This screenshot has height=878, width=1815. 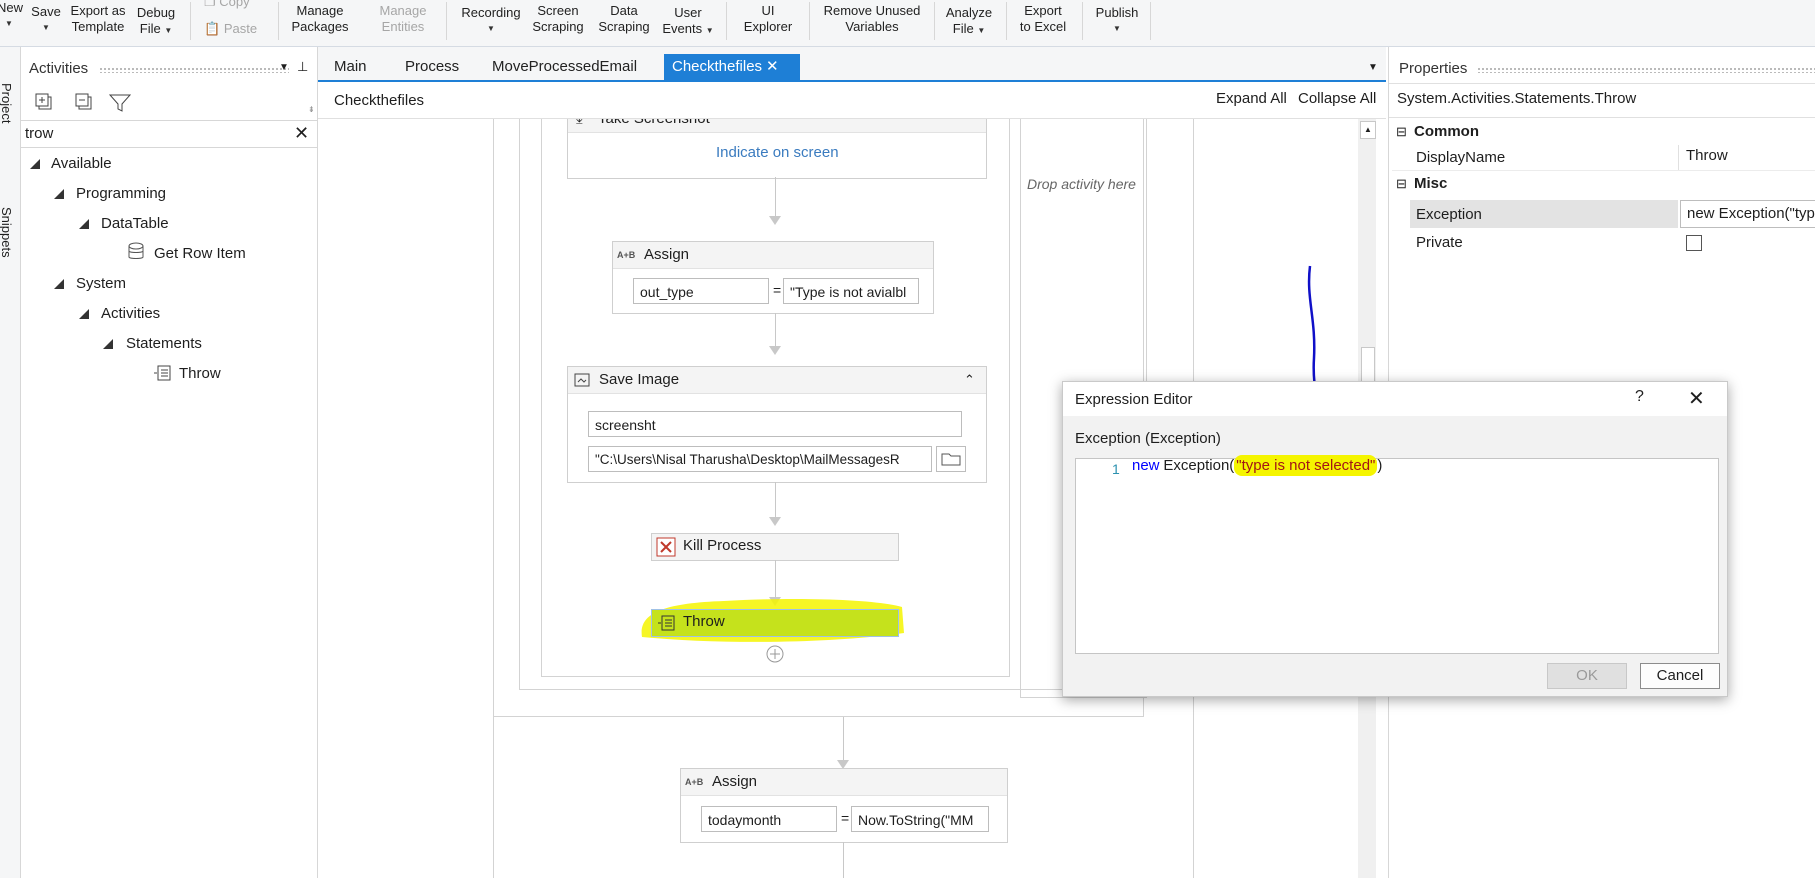 I want to click on debug-file-button: Debug File ▼, so click(x=156, y=27).